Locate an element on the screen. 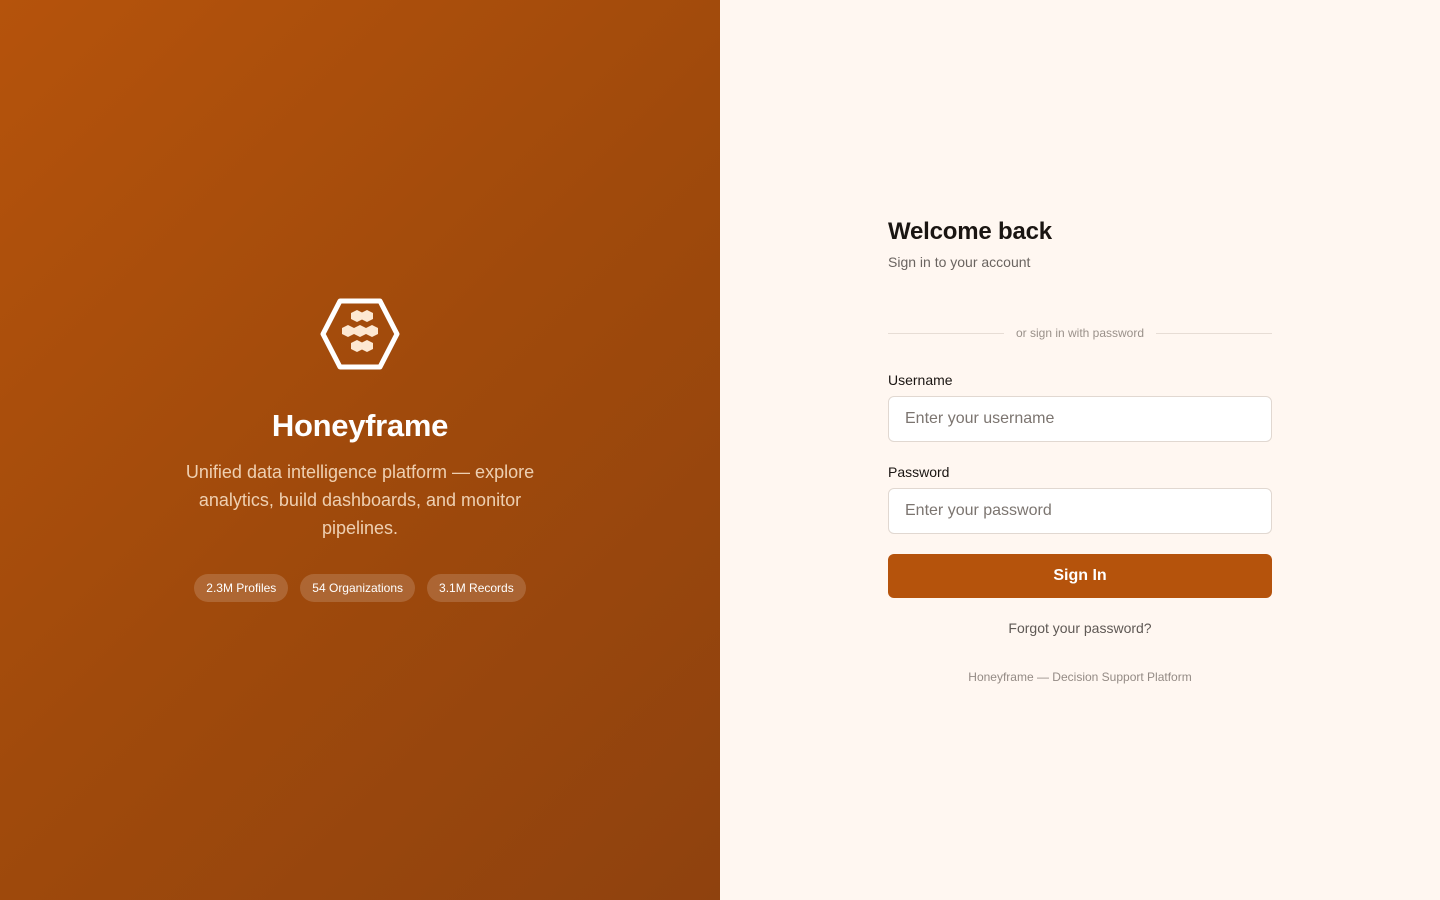 The height and width of the screenshot is (900, 1440). divider-line-left is located at coordinates (946, 333).